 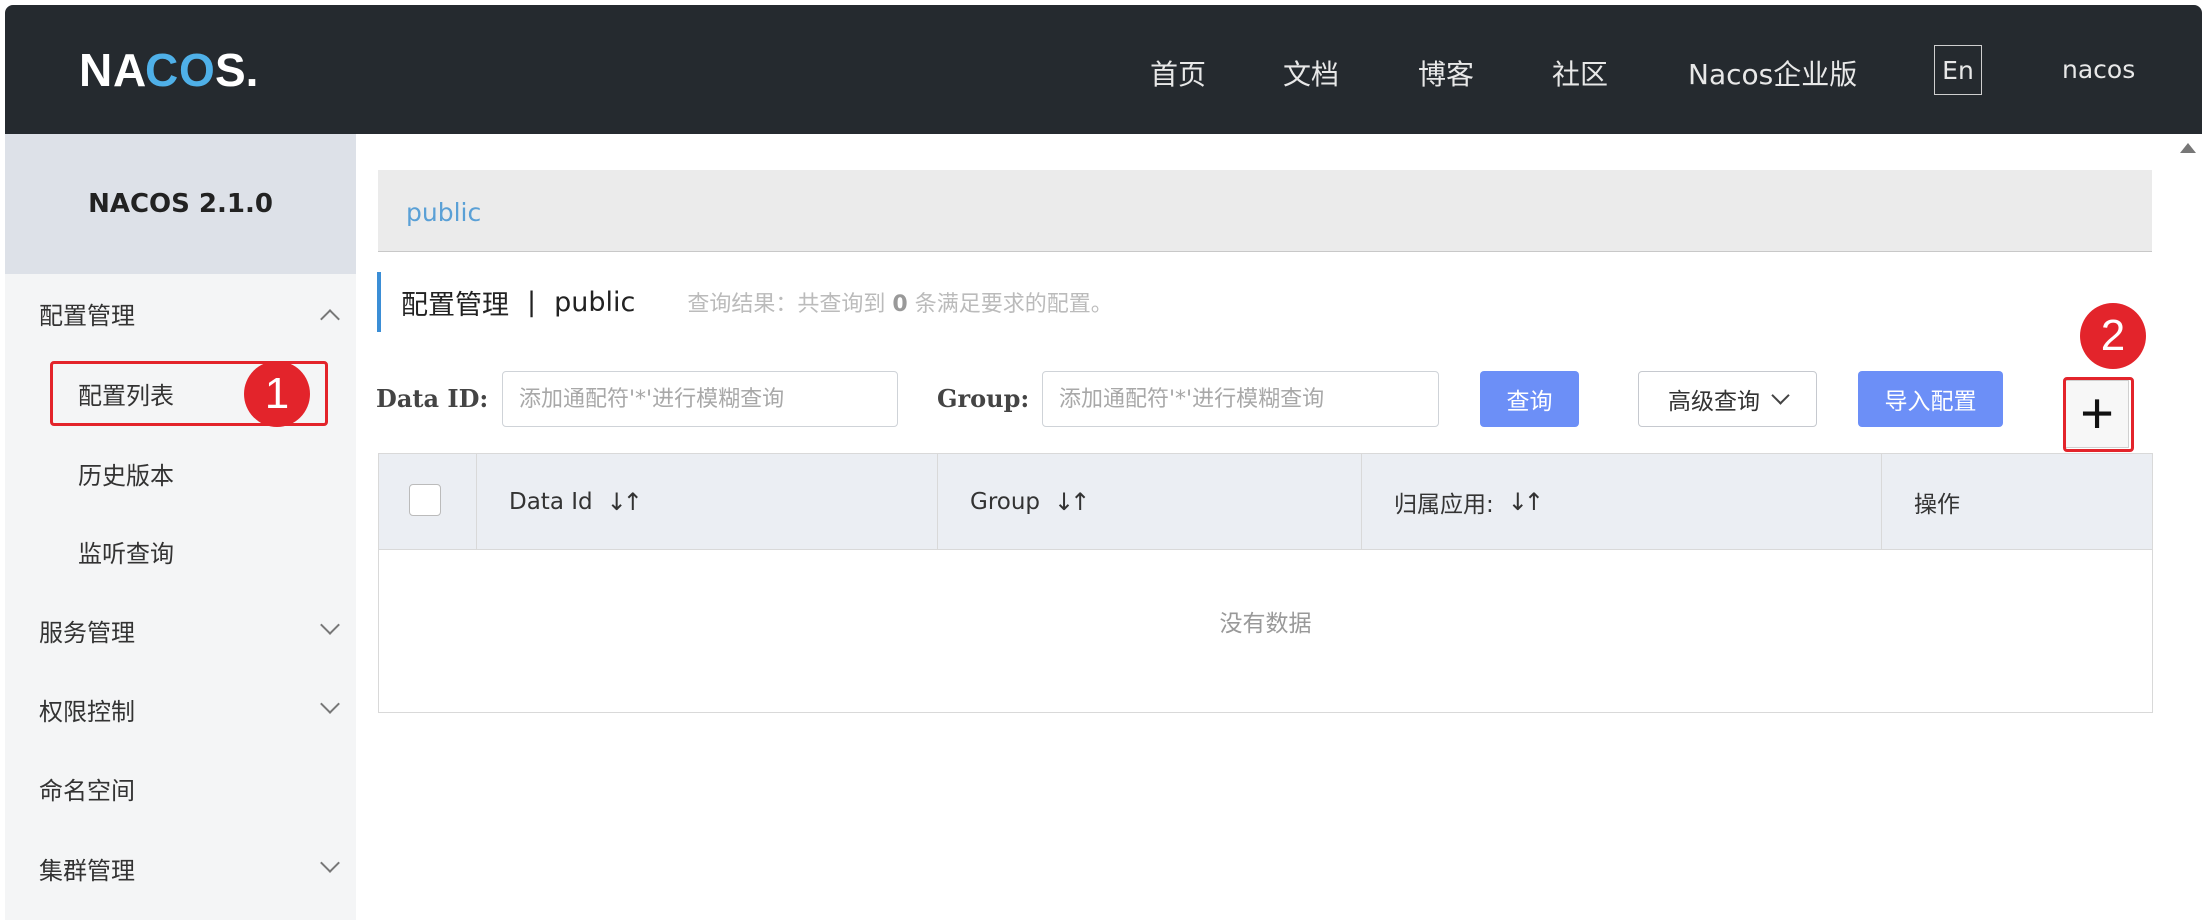 What do you see at coordinates (2017, 502) in the screenshot?
I see `column-header-actions: 操作` at bounding box center [2017, 502].